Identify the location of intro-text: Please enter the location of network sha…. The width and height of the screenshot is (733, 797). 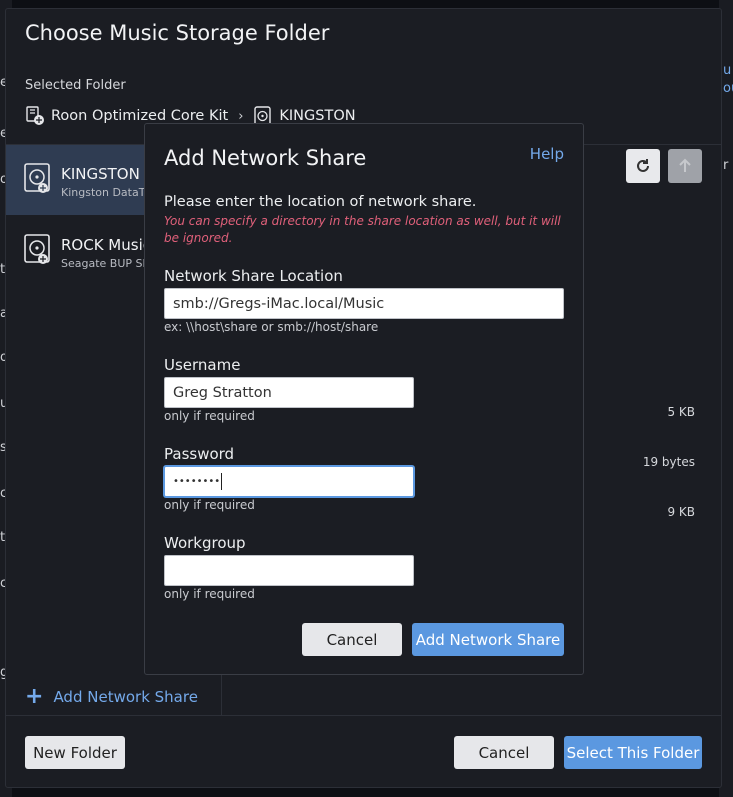
(320, 202).